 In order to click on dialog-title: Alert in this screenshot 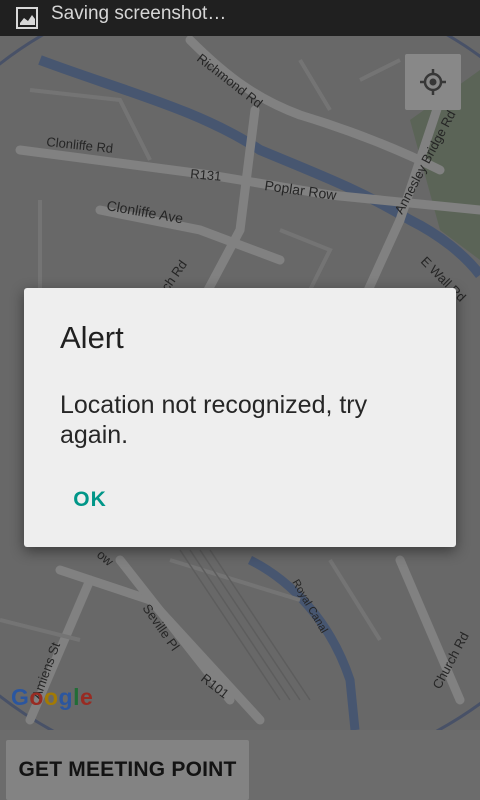, I will do `click(92, 337)`.